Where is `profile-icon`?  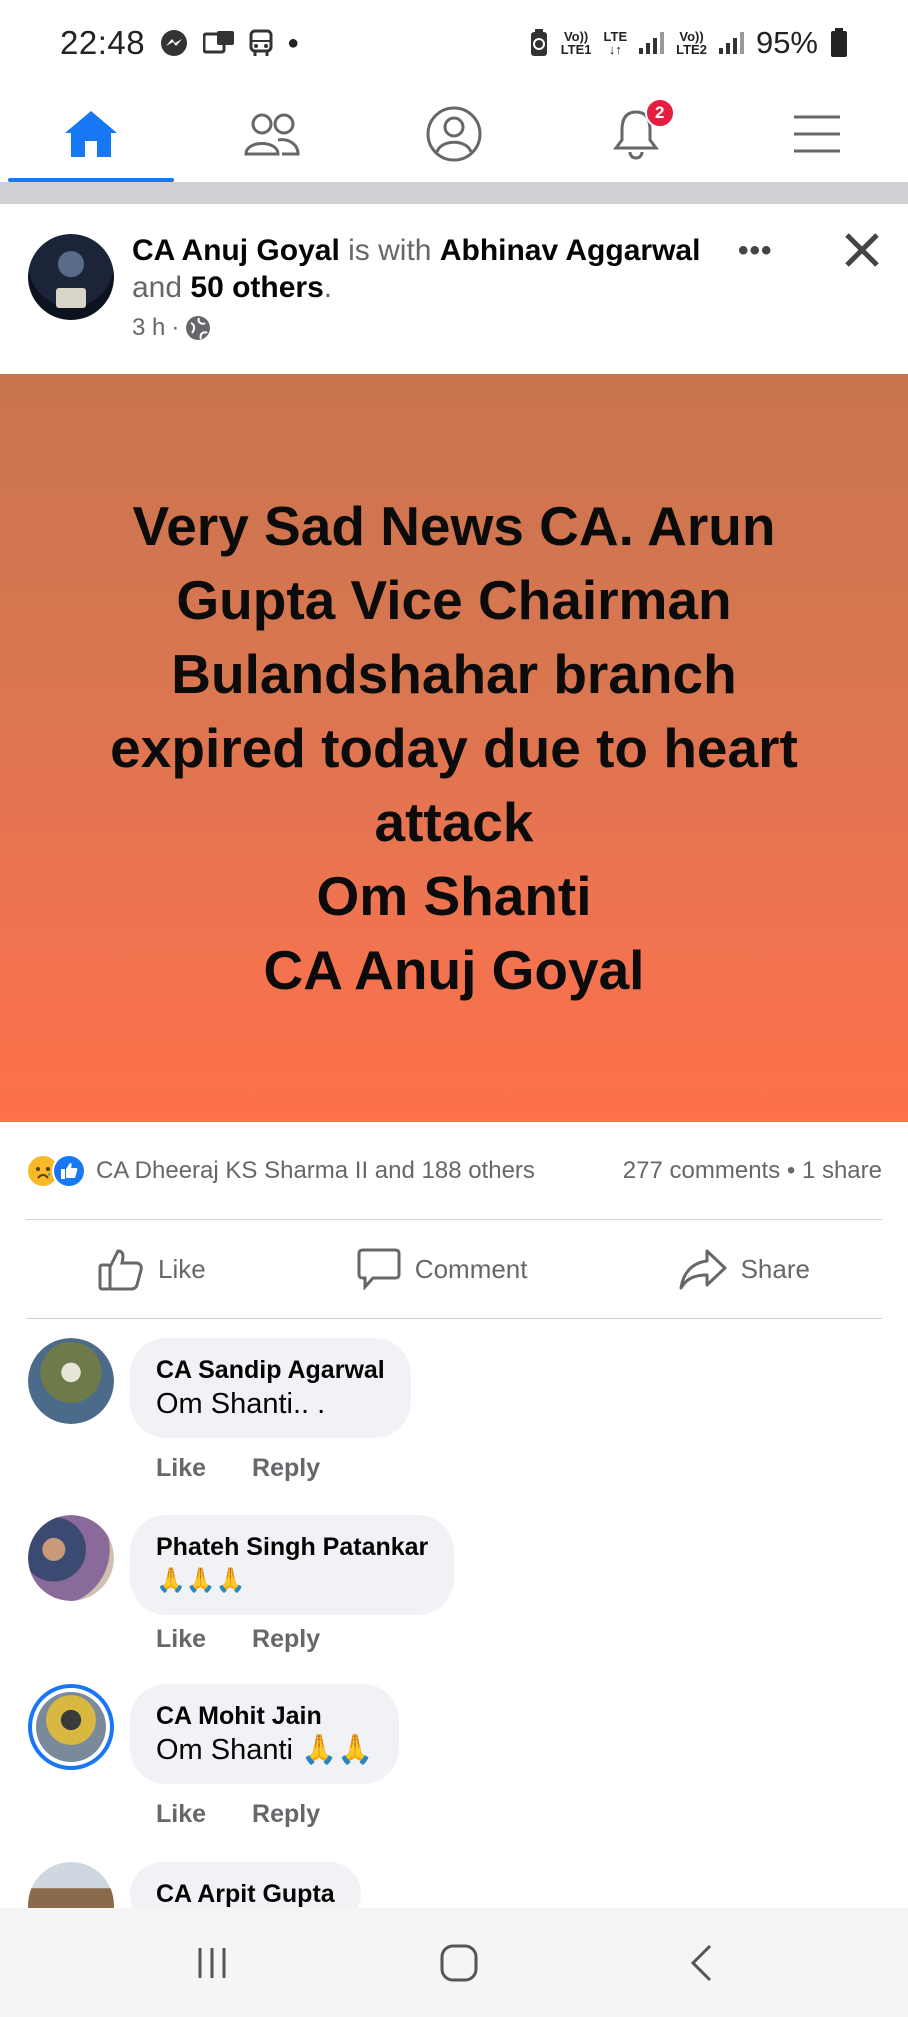
profile-icon is located at coordinates (454, 134).